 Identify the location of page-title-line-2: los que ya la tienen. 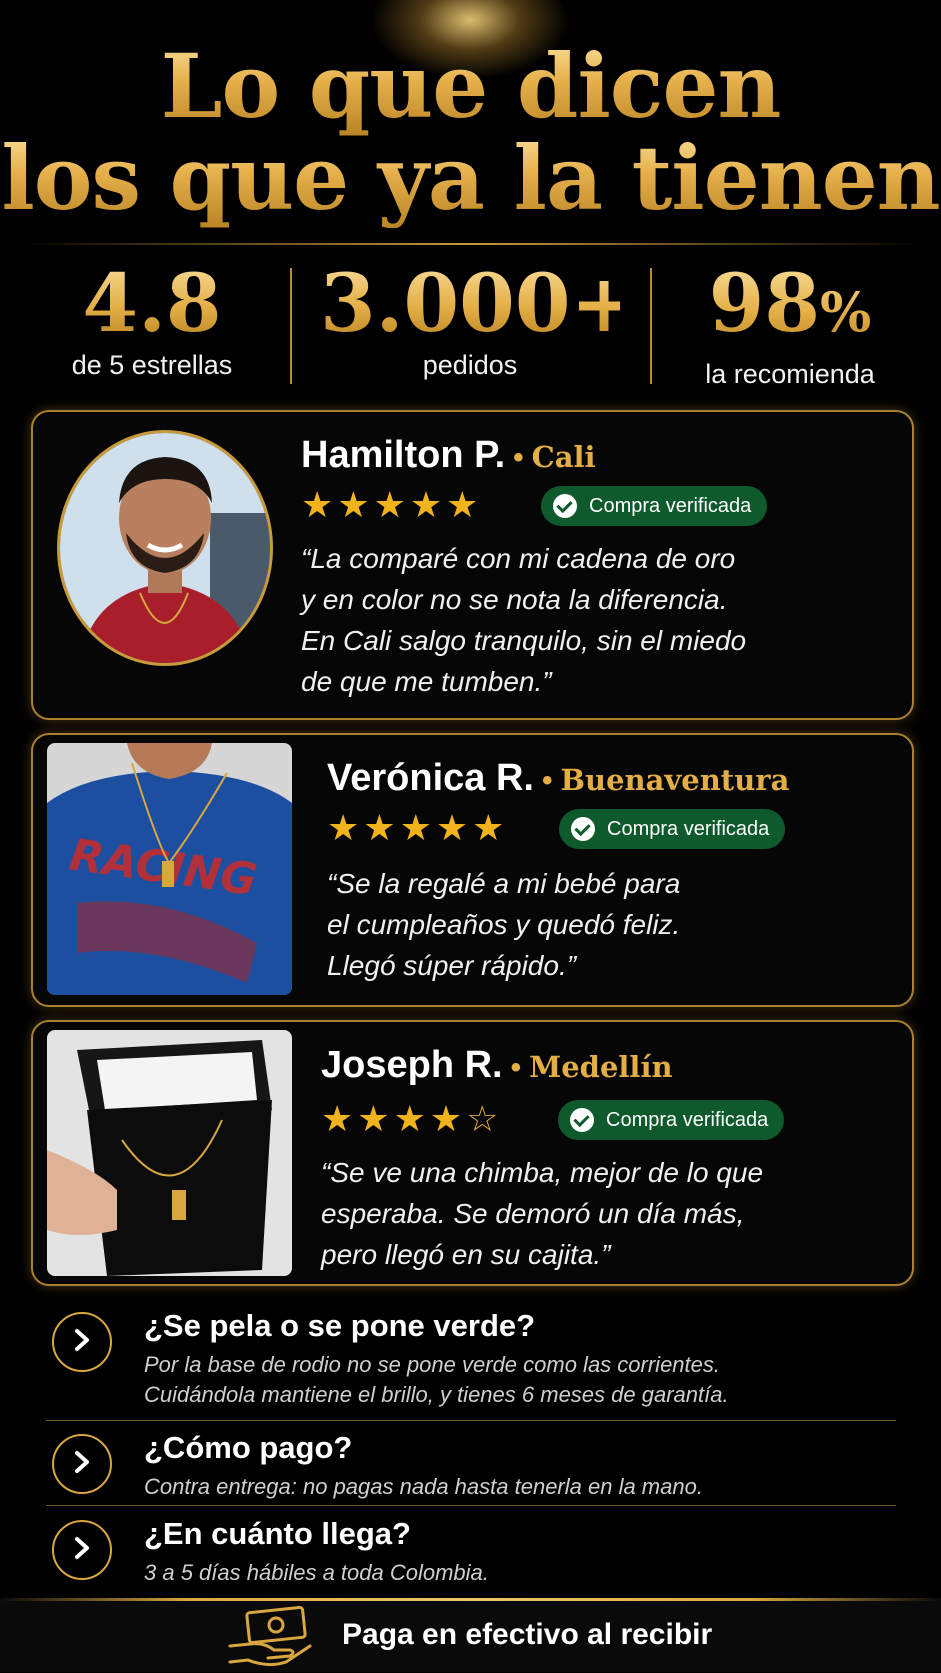
(470, 178).